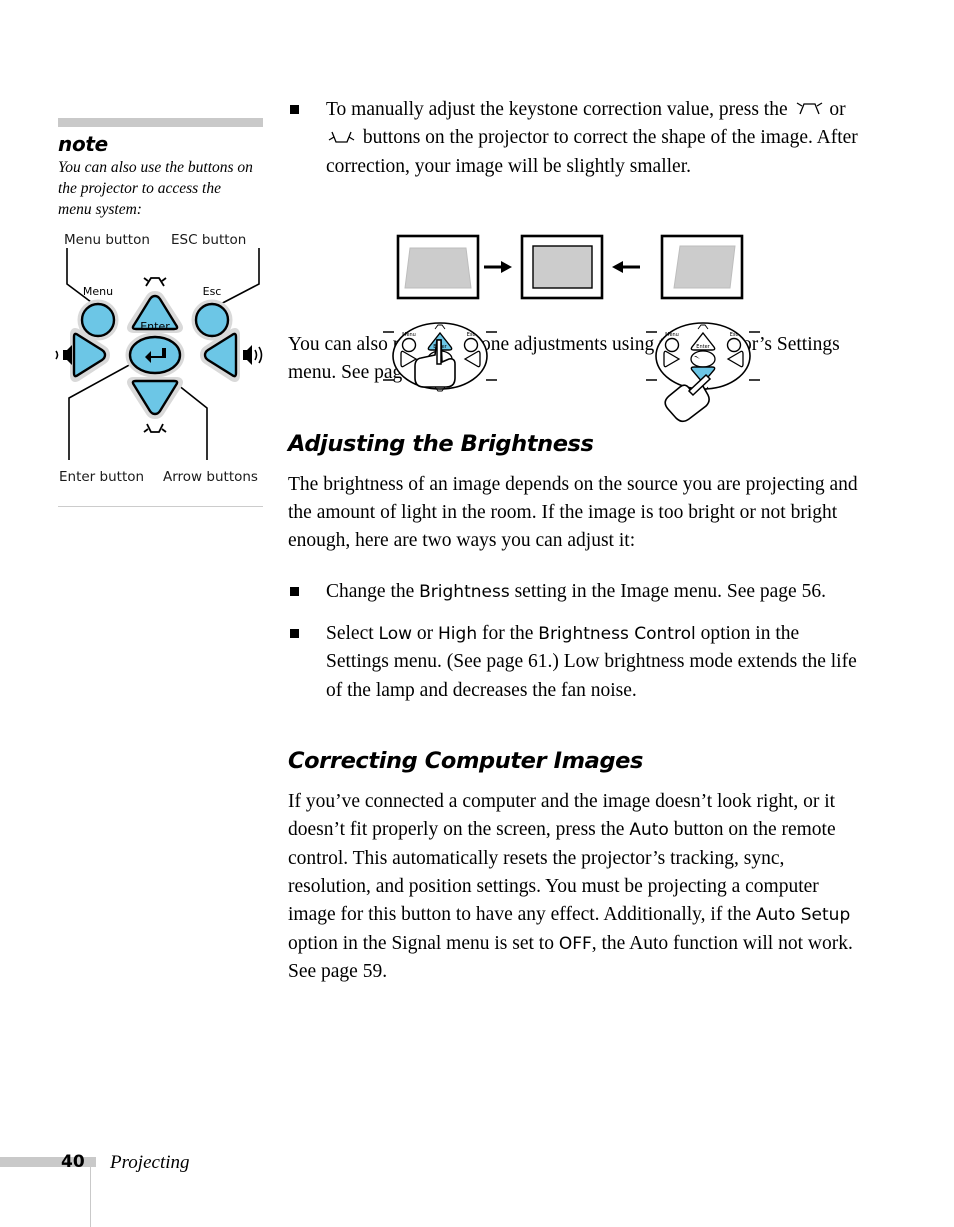 This screenshot has width=954, height=1227. I want to click on keystone-conjunction: or, so click(837, 109).